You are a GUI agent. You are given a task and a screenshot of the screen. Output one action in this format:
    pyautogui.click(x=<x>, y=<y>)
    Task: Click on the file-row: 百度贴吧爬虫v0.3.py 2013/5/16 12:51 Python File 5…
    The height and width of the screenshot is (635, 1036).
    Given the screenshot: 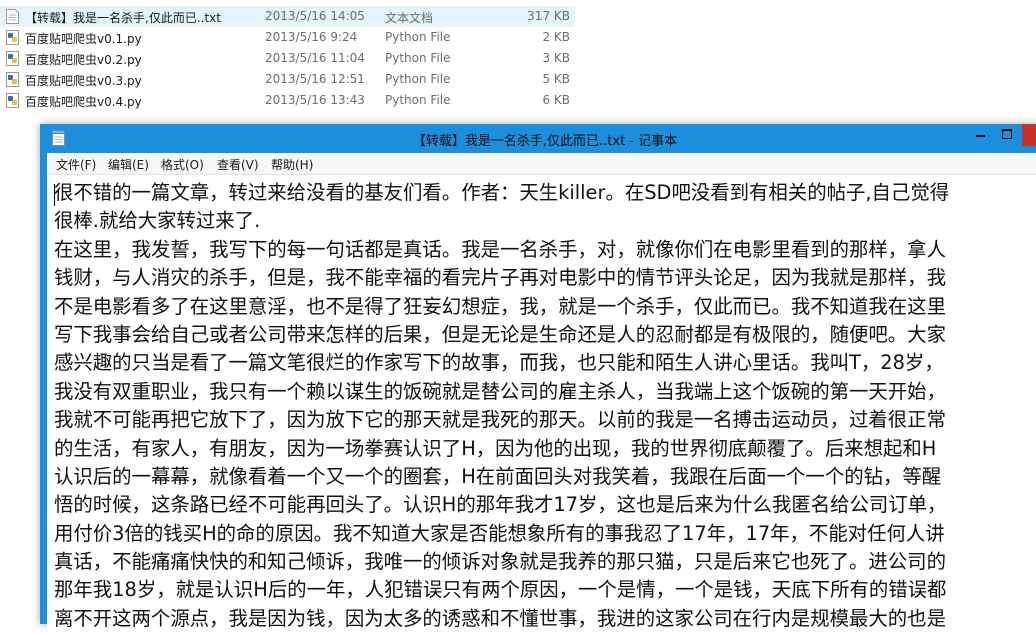 What is the action you would take?
    pyautogui.click(x=287, y=79)
    